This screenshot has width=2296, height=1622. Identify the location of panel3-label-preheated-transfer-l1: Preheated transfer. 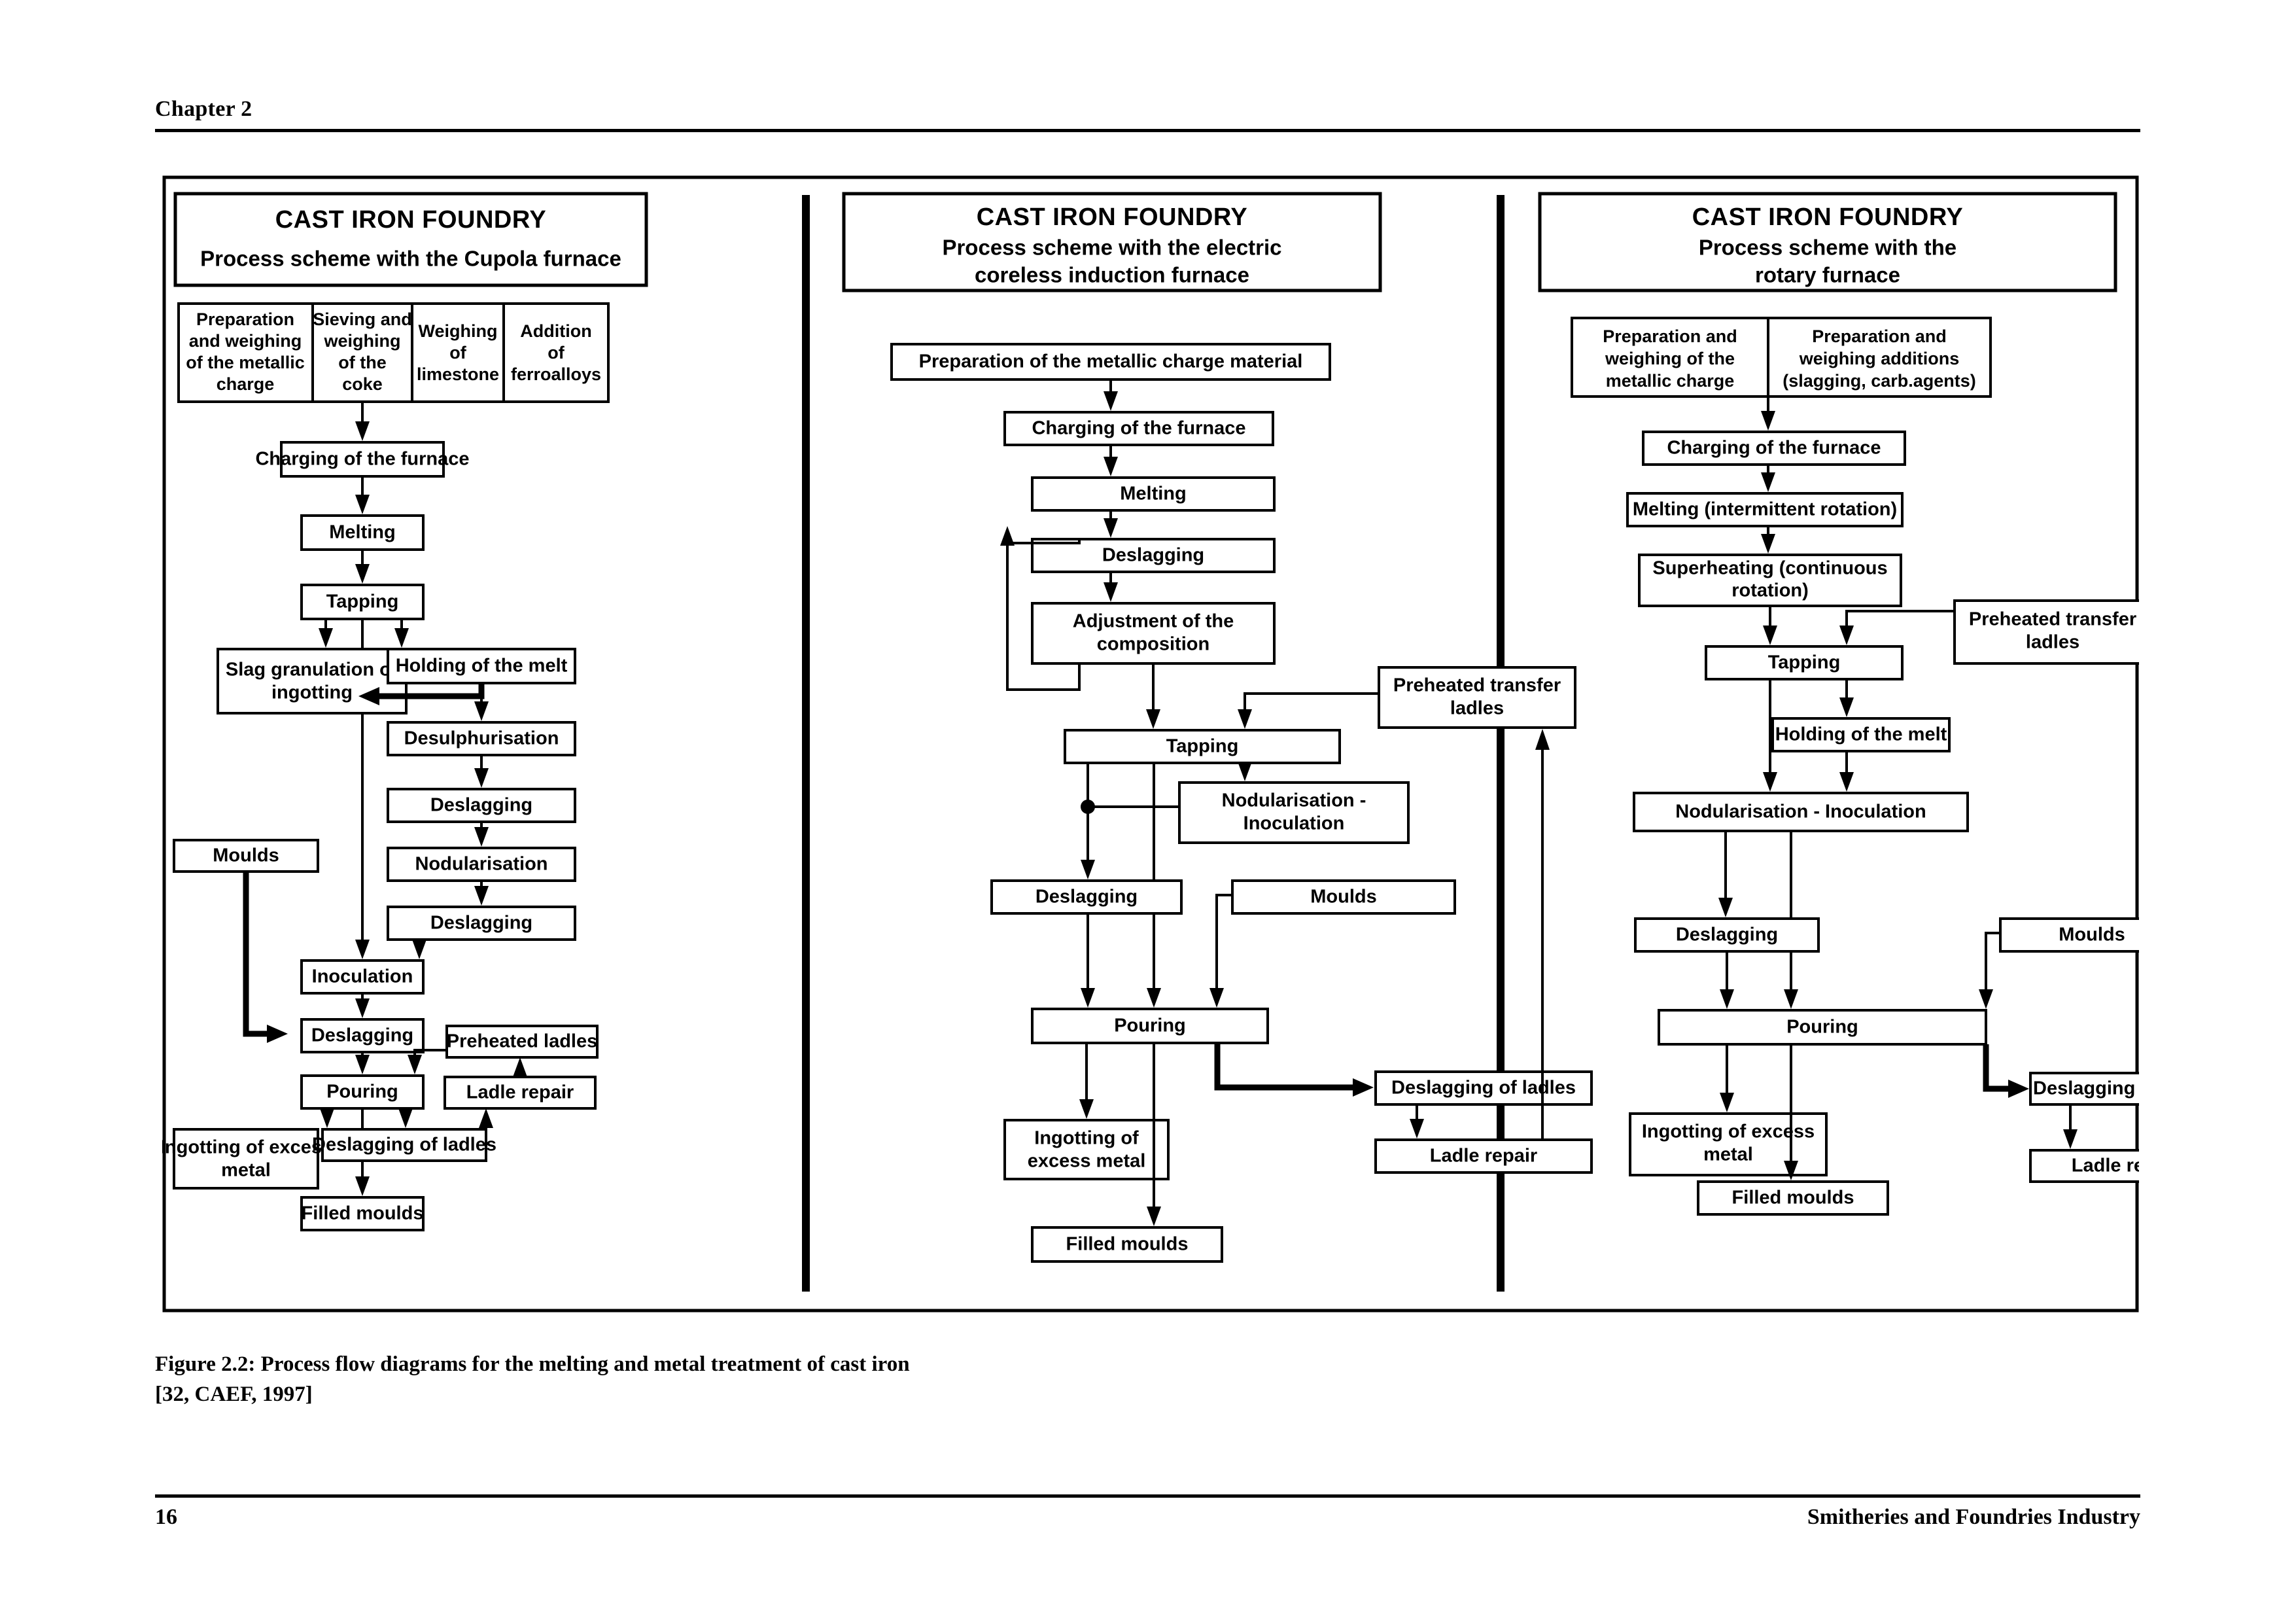
(2052, 619).